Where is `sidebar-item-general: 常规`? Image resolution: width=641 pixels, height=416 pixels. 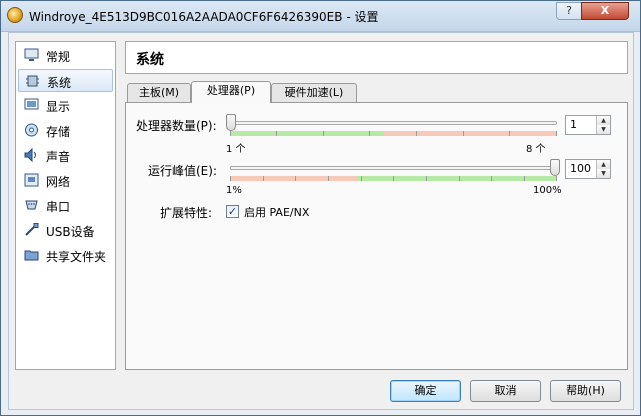 sidebar-item-general: 常规 is located at coordinates (65, 55).